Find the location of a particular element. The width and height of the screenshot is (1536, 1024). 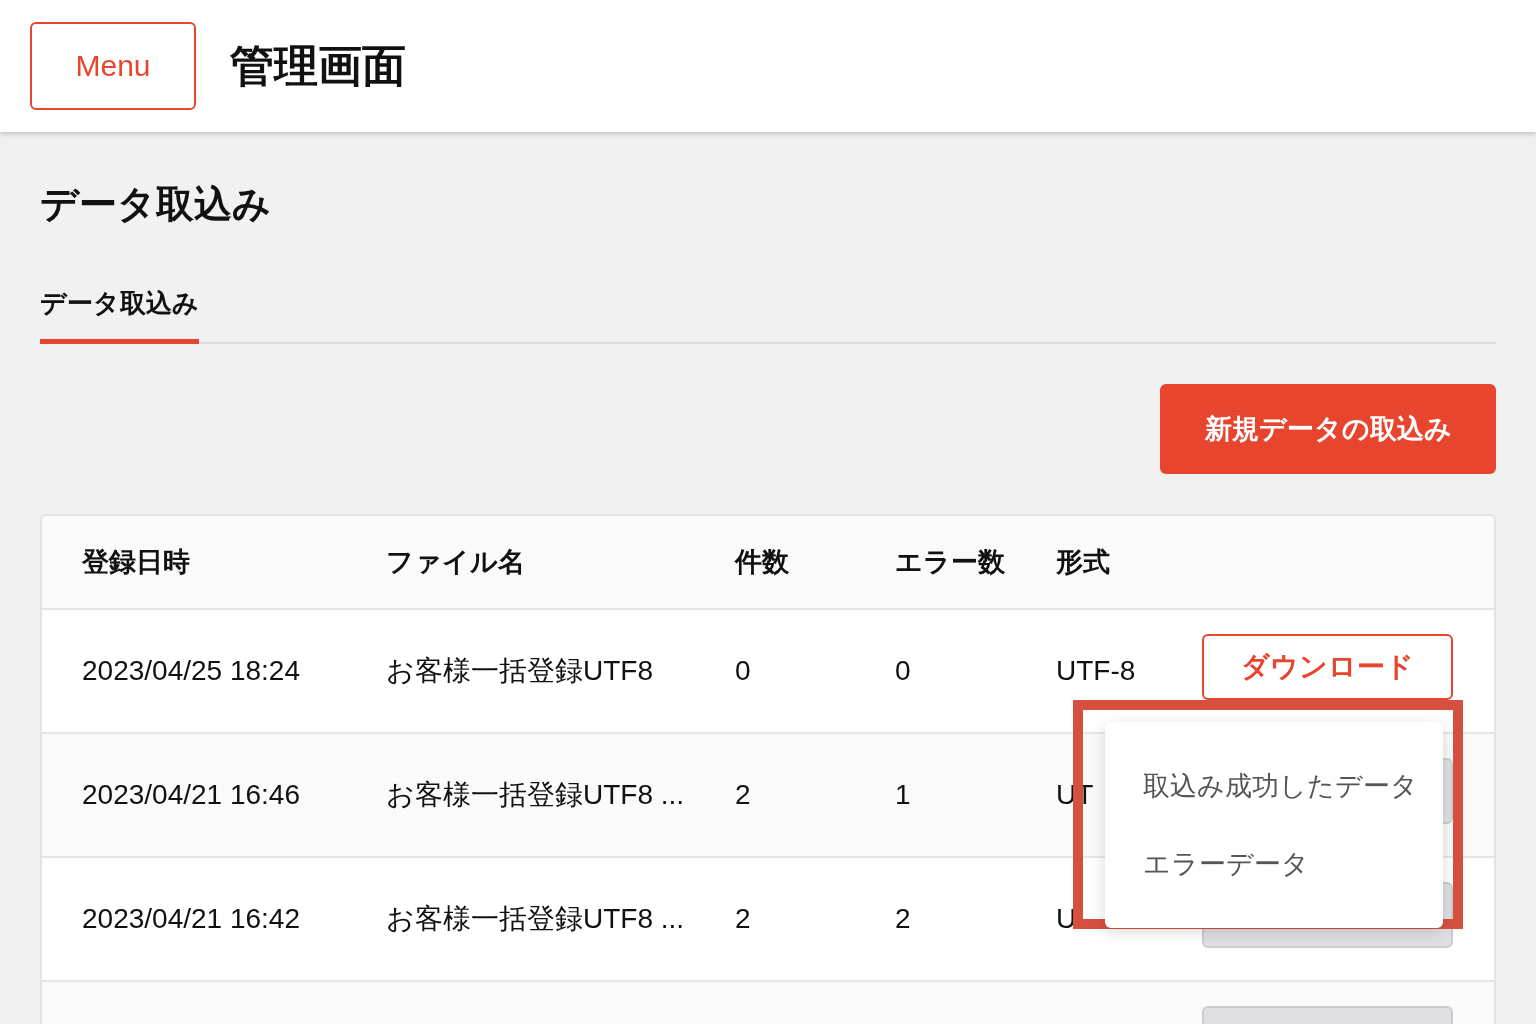

tab: データ取込み is located at coordinates (119, 315).